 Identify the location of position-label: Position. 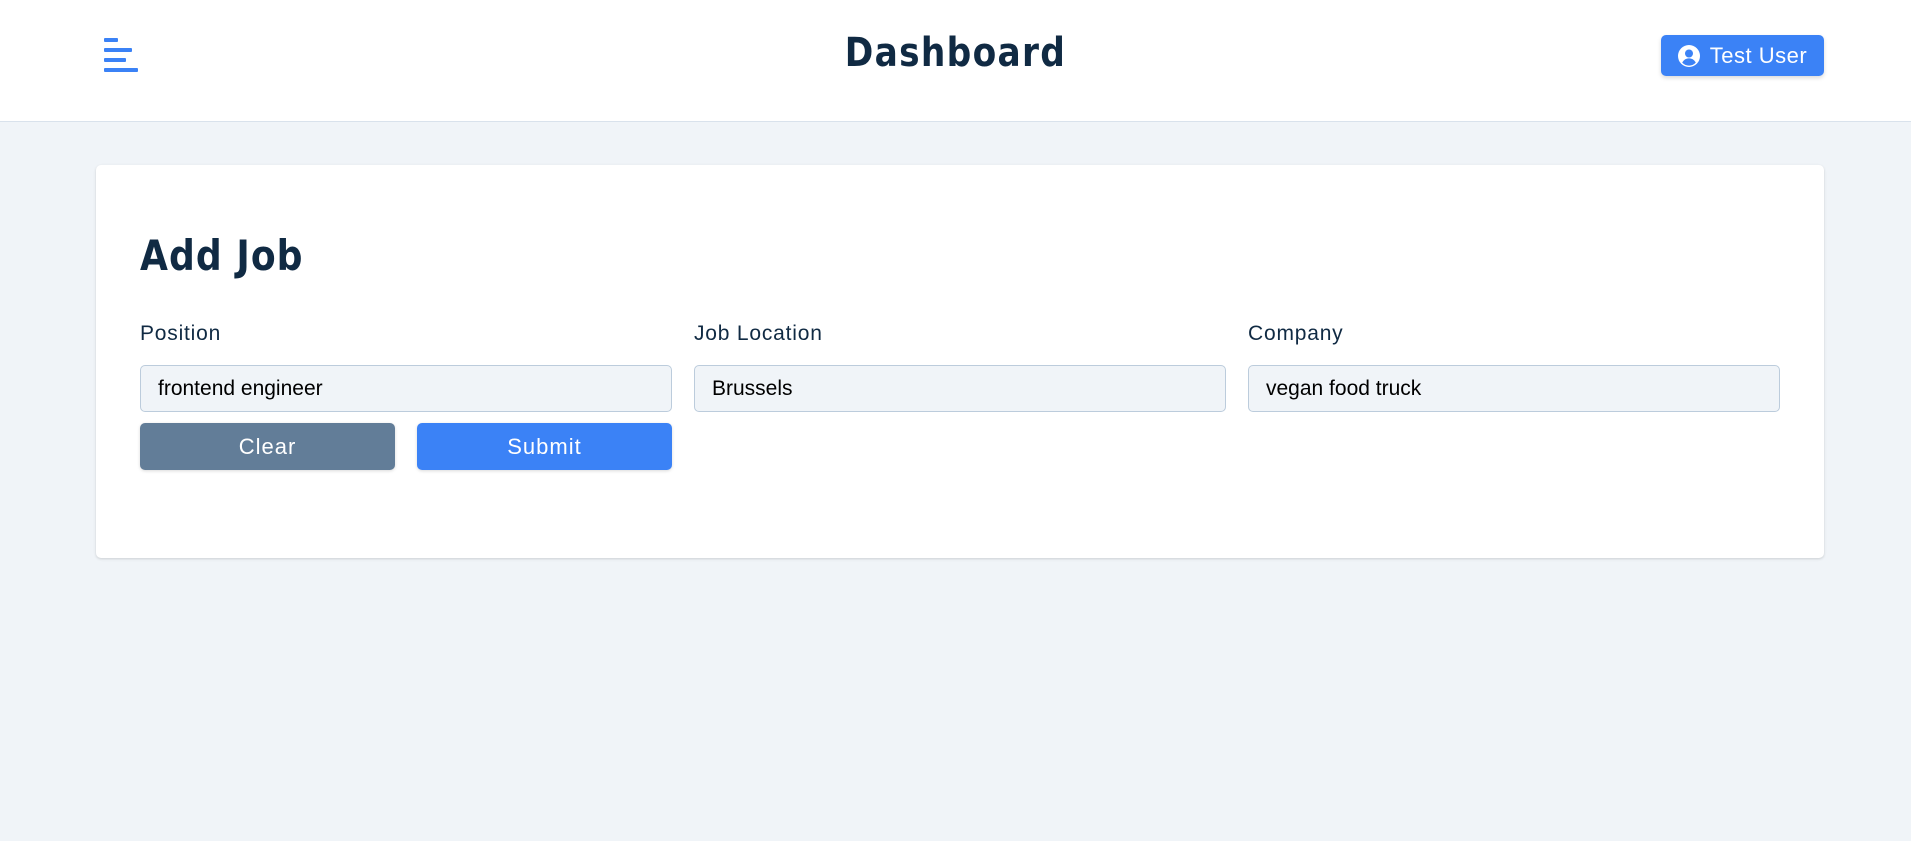
(181, 333).